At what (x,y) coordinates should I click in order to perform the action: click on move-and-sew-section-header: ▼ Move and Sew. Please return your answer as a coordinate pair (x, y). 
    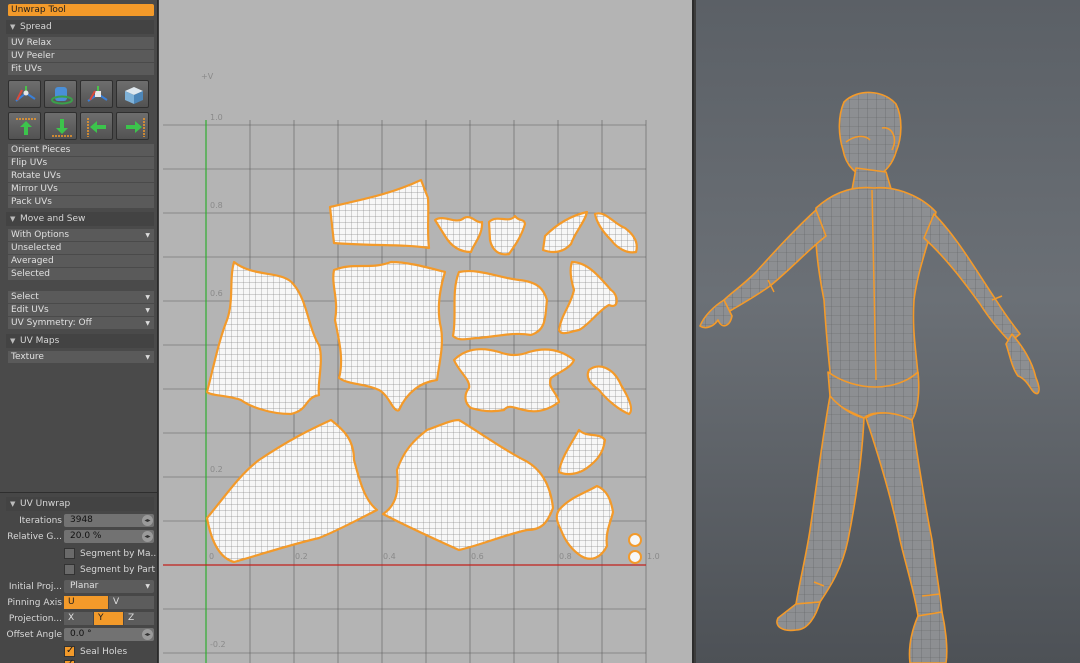
    Looking at the image, I should click on (80, 219).